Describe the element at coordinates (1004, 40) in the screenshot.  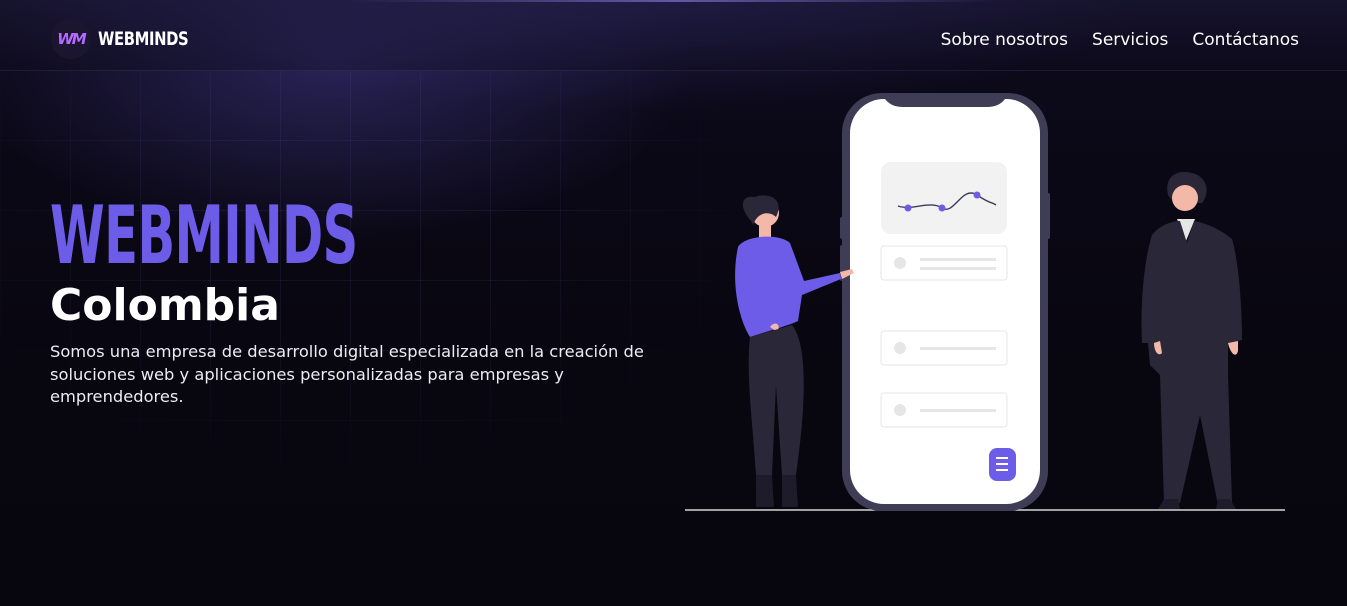
I see `nav-link-sobre-nosotros: Sobre nosotros` at that location.